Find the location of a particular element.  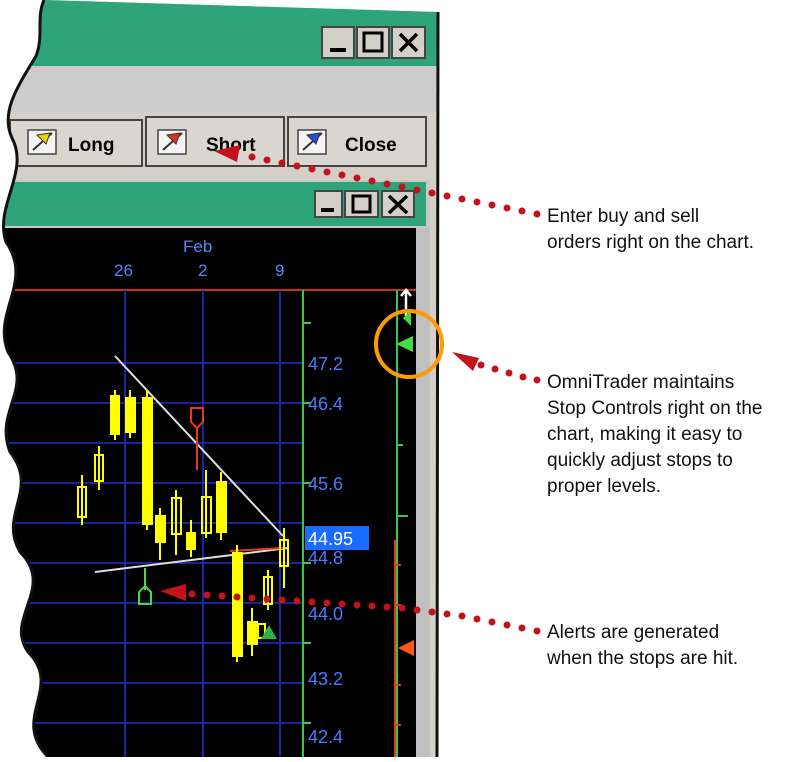

price-label: 44.0 is located at coordinates (325, 614).